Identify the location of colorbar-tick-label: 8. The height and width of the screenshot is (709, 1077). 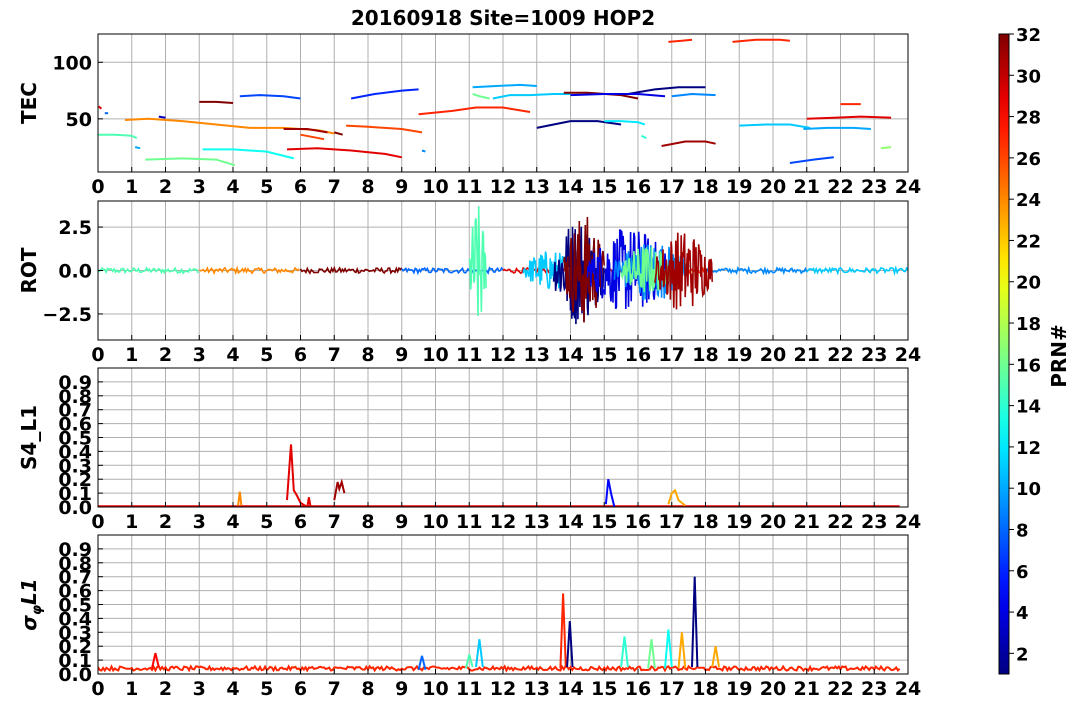
(1022, 530).